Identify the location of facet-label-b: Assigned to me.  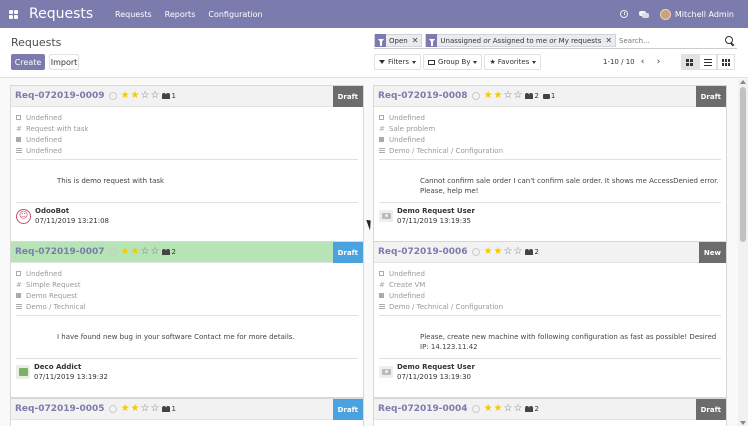
(520, 40).